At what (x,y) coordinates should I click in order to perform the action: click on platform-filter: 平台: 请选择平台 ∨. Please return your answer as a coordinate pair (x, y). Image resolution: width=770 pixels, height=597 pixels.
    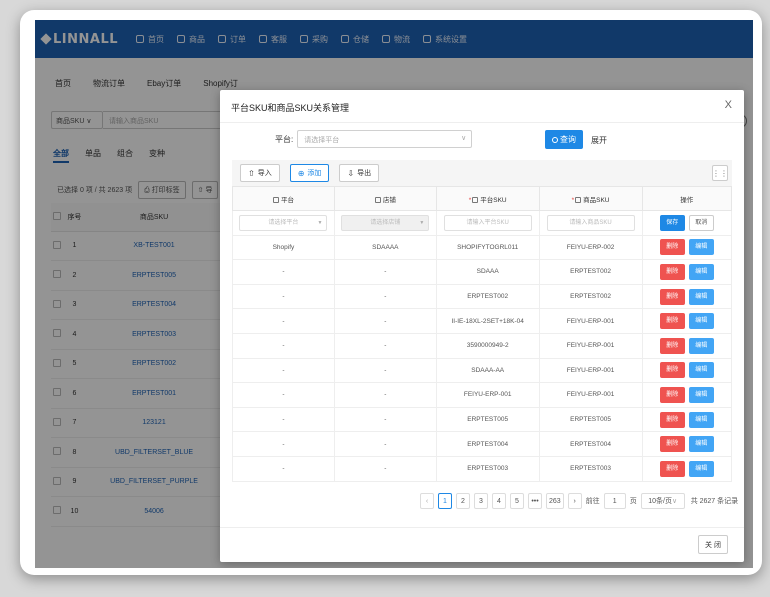
    Looking at the image, I should click on (374, 139).